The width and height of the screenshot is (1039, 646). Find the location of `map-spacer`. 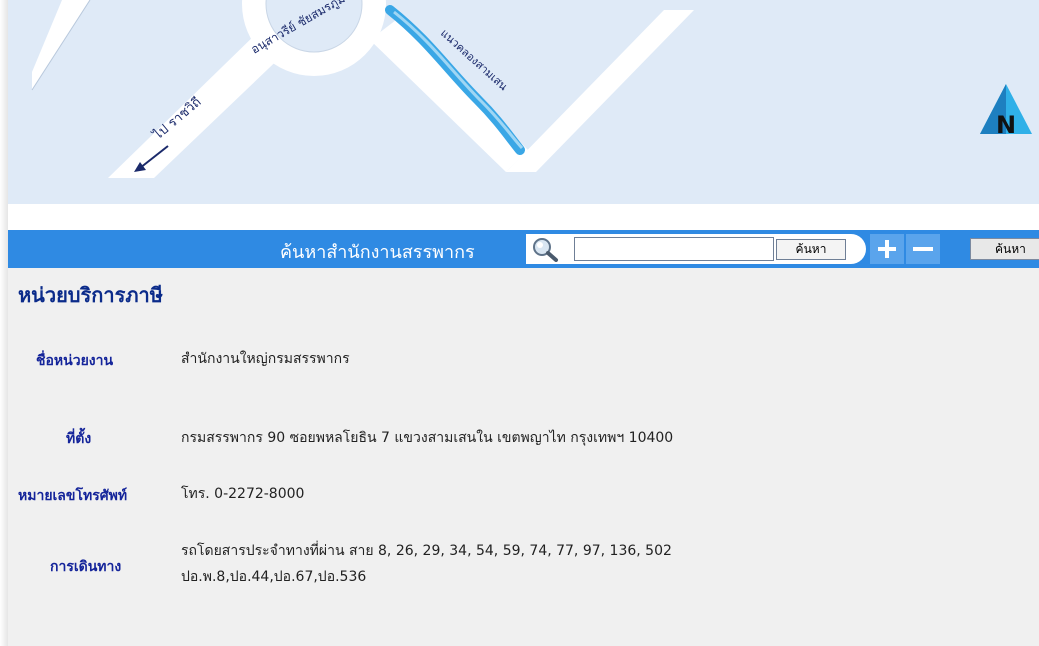

map-spacer is located at coordinates (523, 217).